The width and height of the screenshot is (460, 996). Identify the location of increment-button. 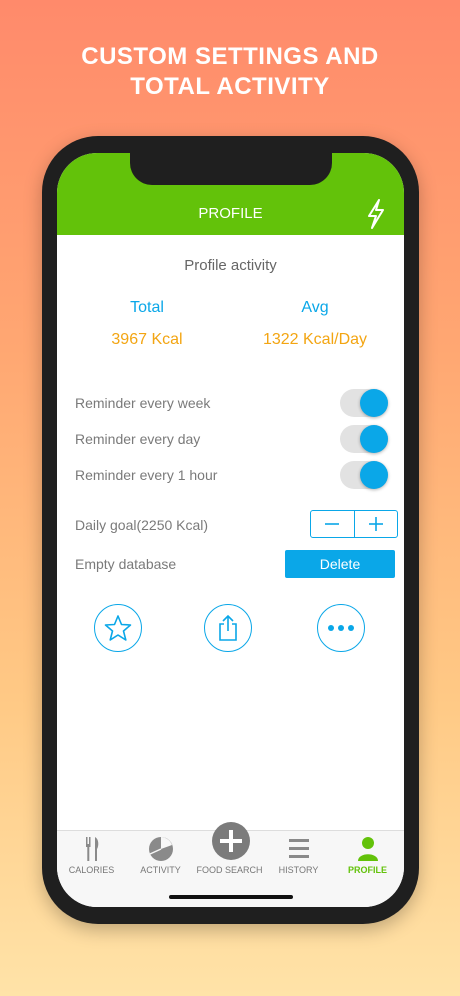
(376, 524).